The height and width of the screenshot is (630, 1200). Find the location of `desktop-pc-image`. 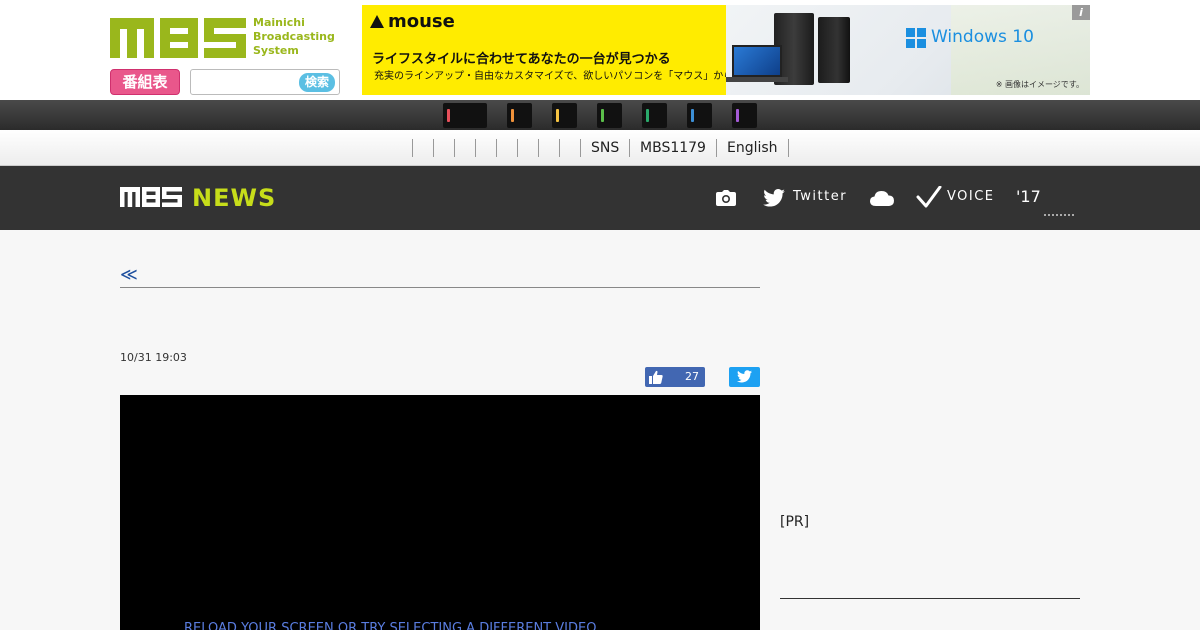

desktop-pc-image is located at coordinates (834, 50).